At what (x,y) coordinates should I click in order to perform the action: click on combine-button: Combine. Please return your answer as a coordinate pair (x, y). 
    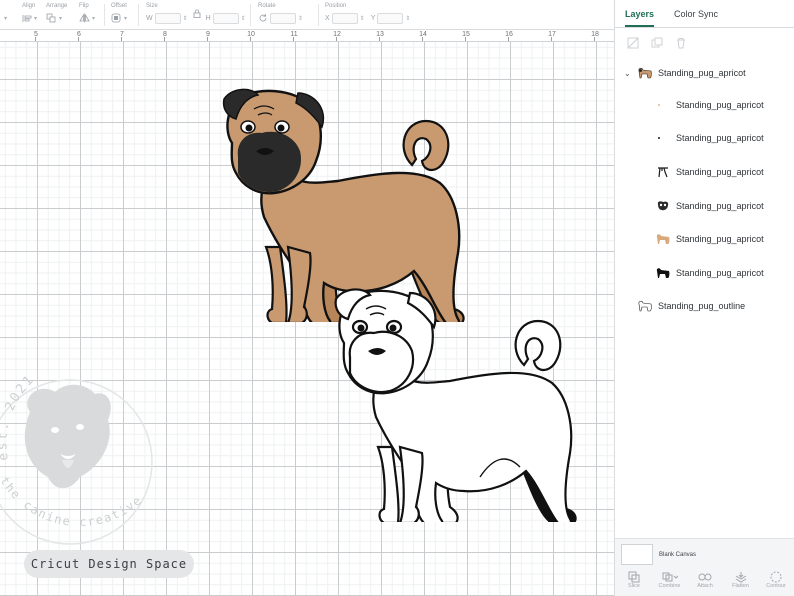
    Looking at the image, I should click on (670, 580).